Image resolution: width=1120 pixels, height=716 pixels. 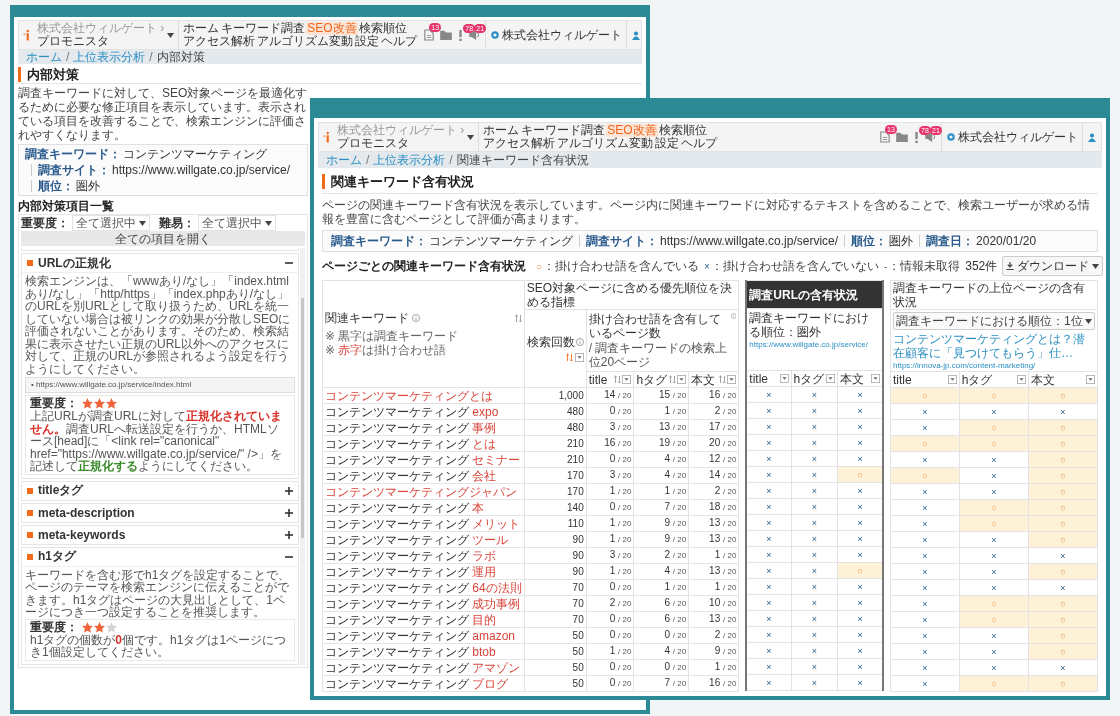 What do you see at coordinates (423, 651) in the screenshot?
I see `keyword-cell: コンテンツマーケティング btob` at bounding box center [423, 651].